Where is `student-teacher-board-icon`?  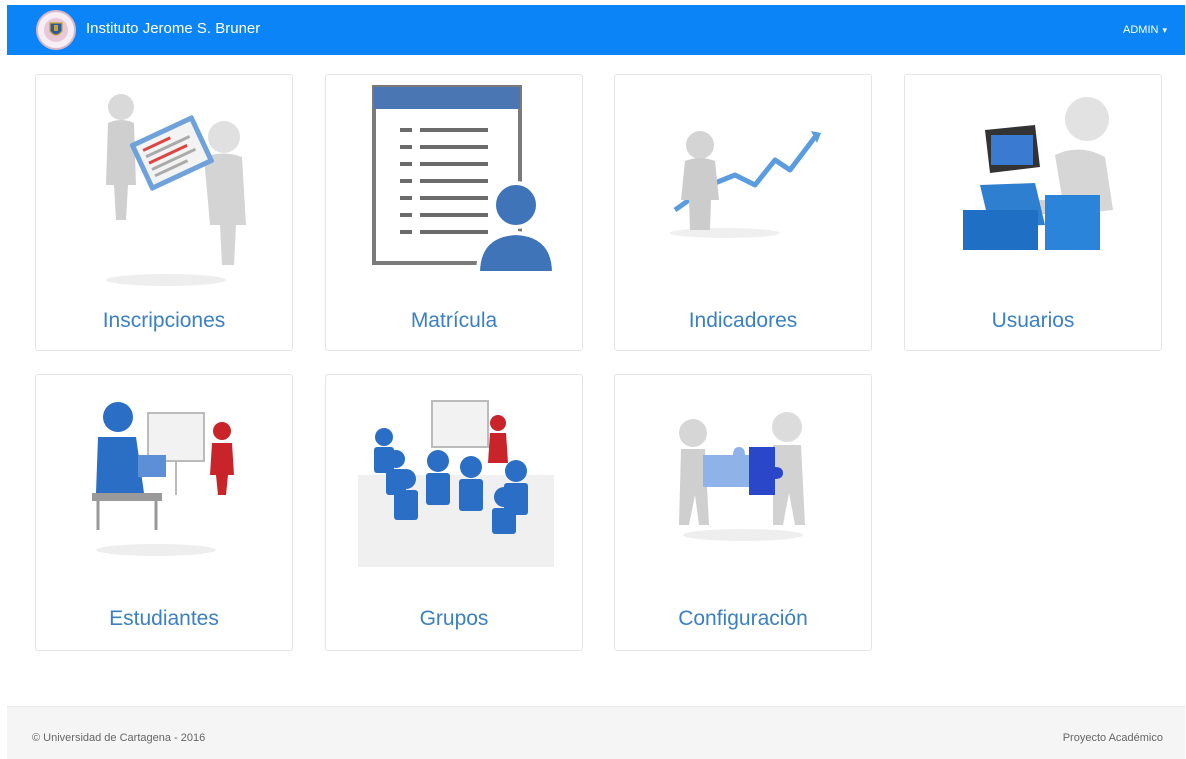
student-teacher-board-icon is located at coordinates (163, 479).